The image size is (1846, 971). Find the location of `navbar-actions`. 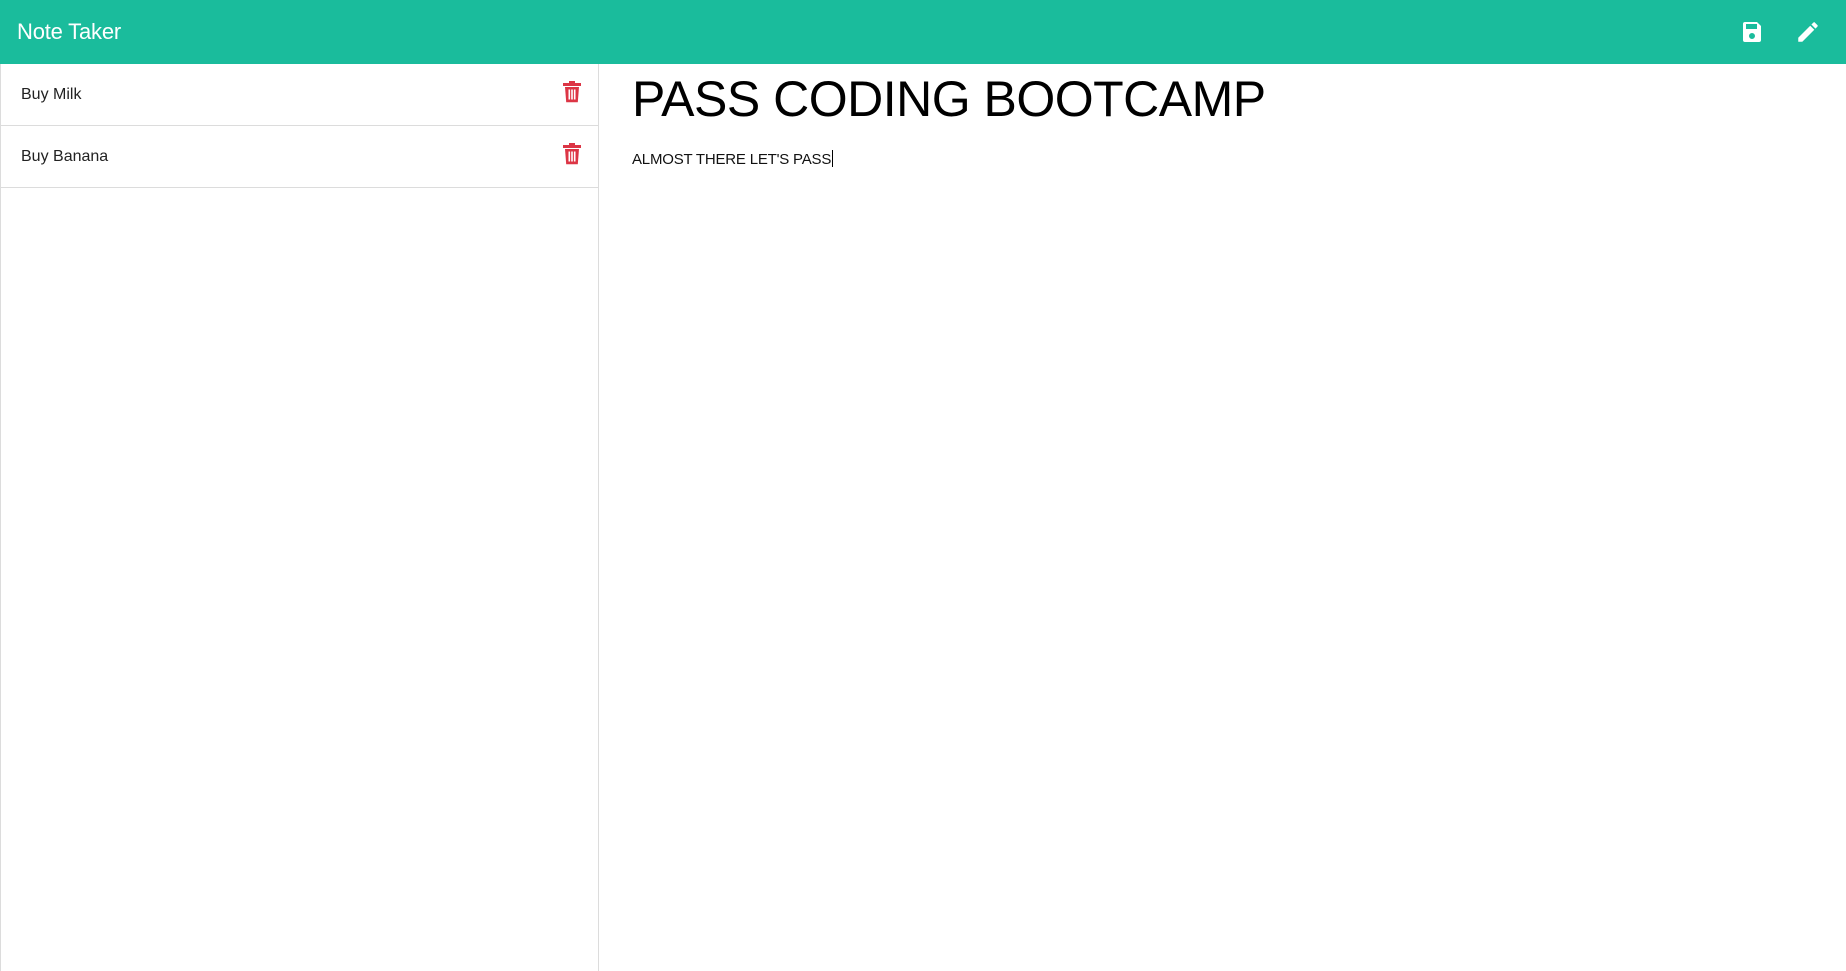

navbar-actions is located at coordinates (1791, 32).